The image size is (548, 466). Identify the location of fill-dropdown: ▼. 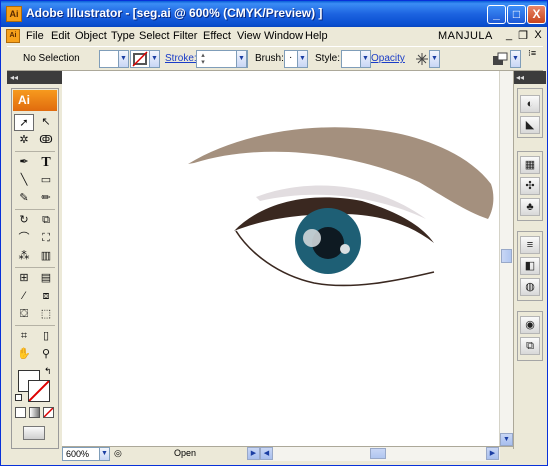
(123, 59).